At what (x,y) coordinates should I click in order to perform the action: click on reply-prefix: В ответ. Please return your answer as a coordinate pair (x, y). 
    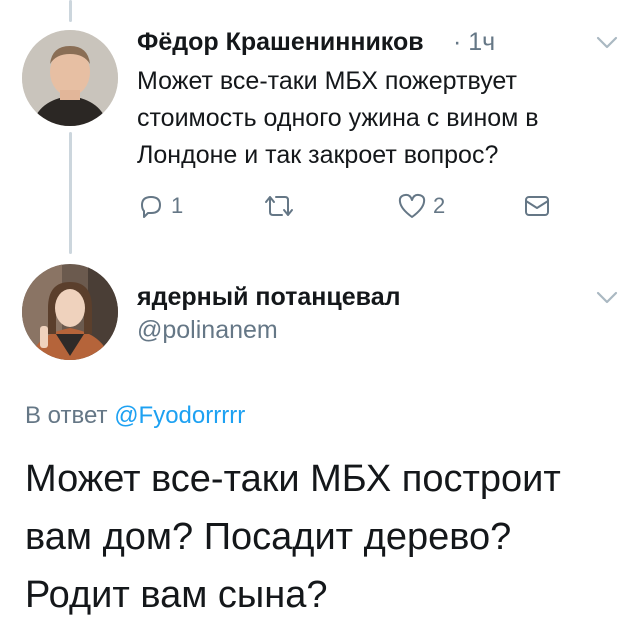
    Looking at the image, I should click on (66, 415).